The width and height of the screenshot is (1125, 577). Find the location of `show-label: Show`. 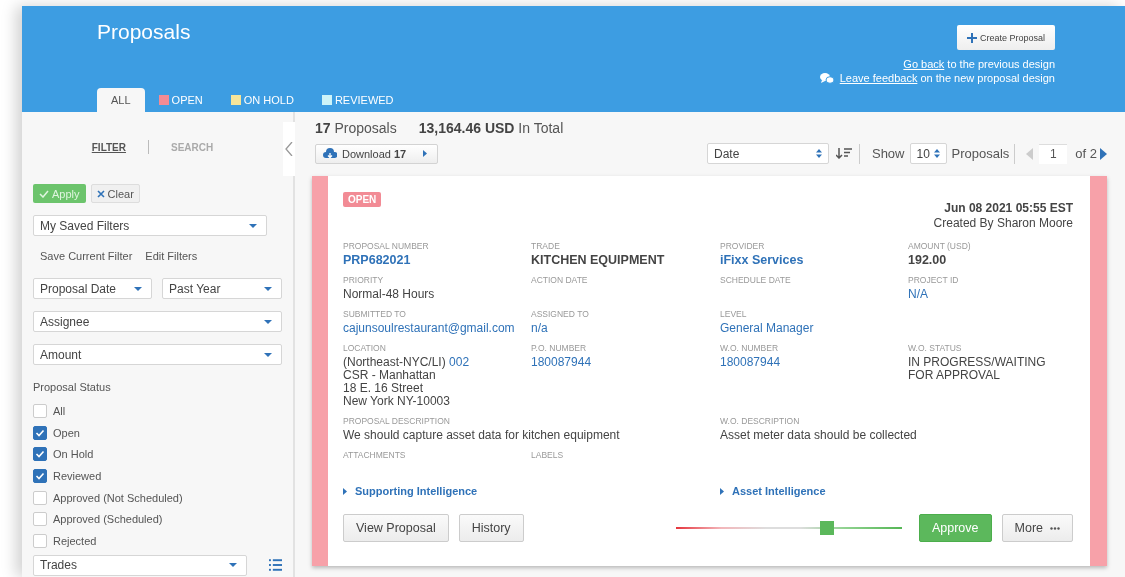

show-label: Show is located at coordinates (888, 153).